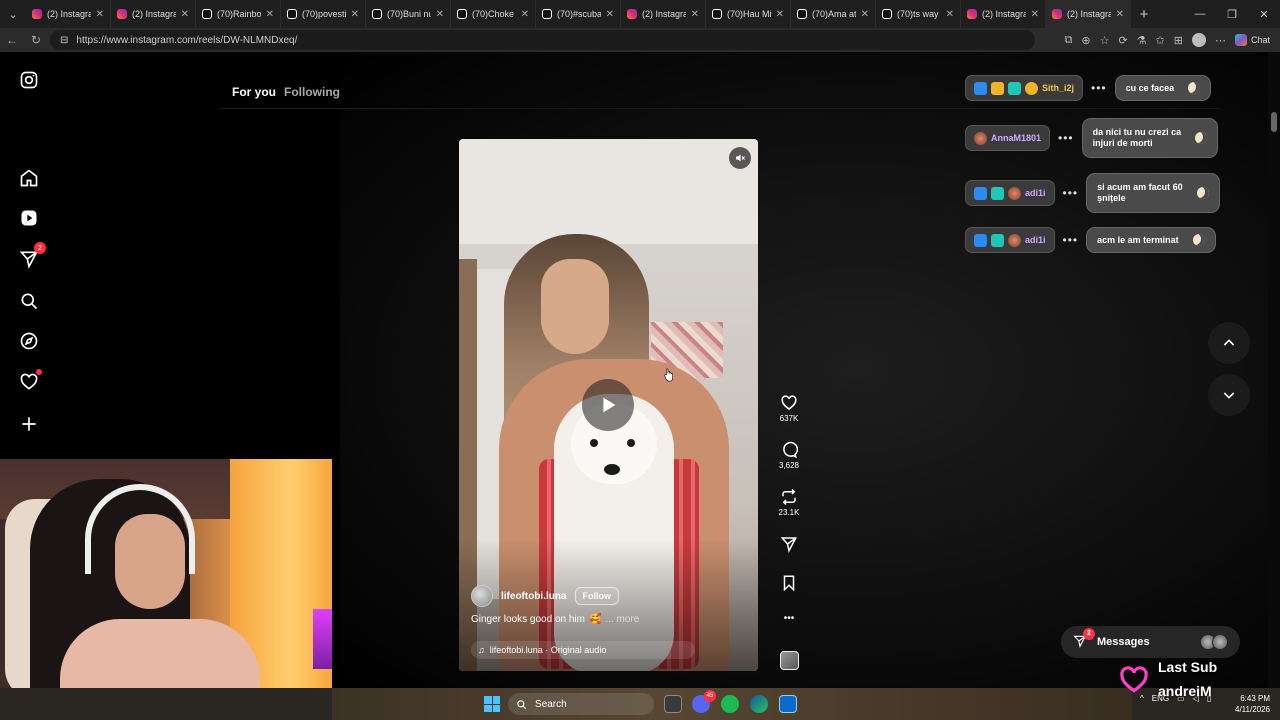  What do you see at coordinates (622, 619) in the screenshot?
I see `more-link: ... more` at bounding box center [622, 619].